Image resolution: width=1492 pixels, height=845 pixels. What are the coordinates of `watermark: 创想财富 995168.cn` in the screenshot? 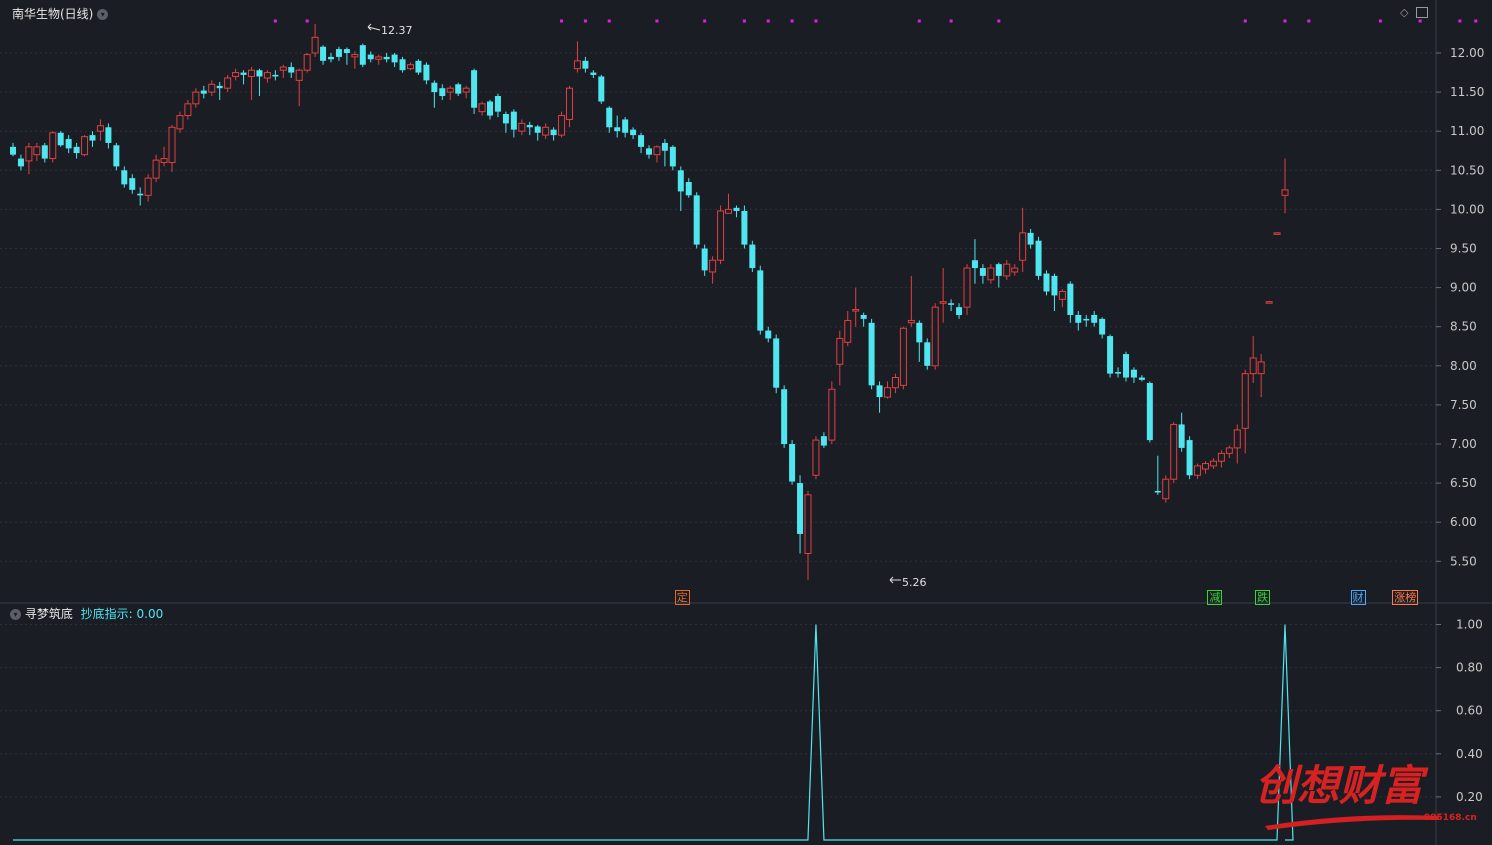 It's located at (1366, 795).